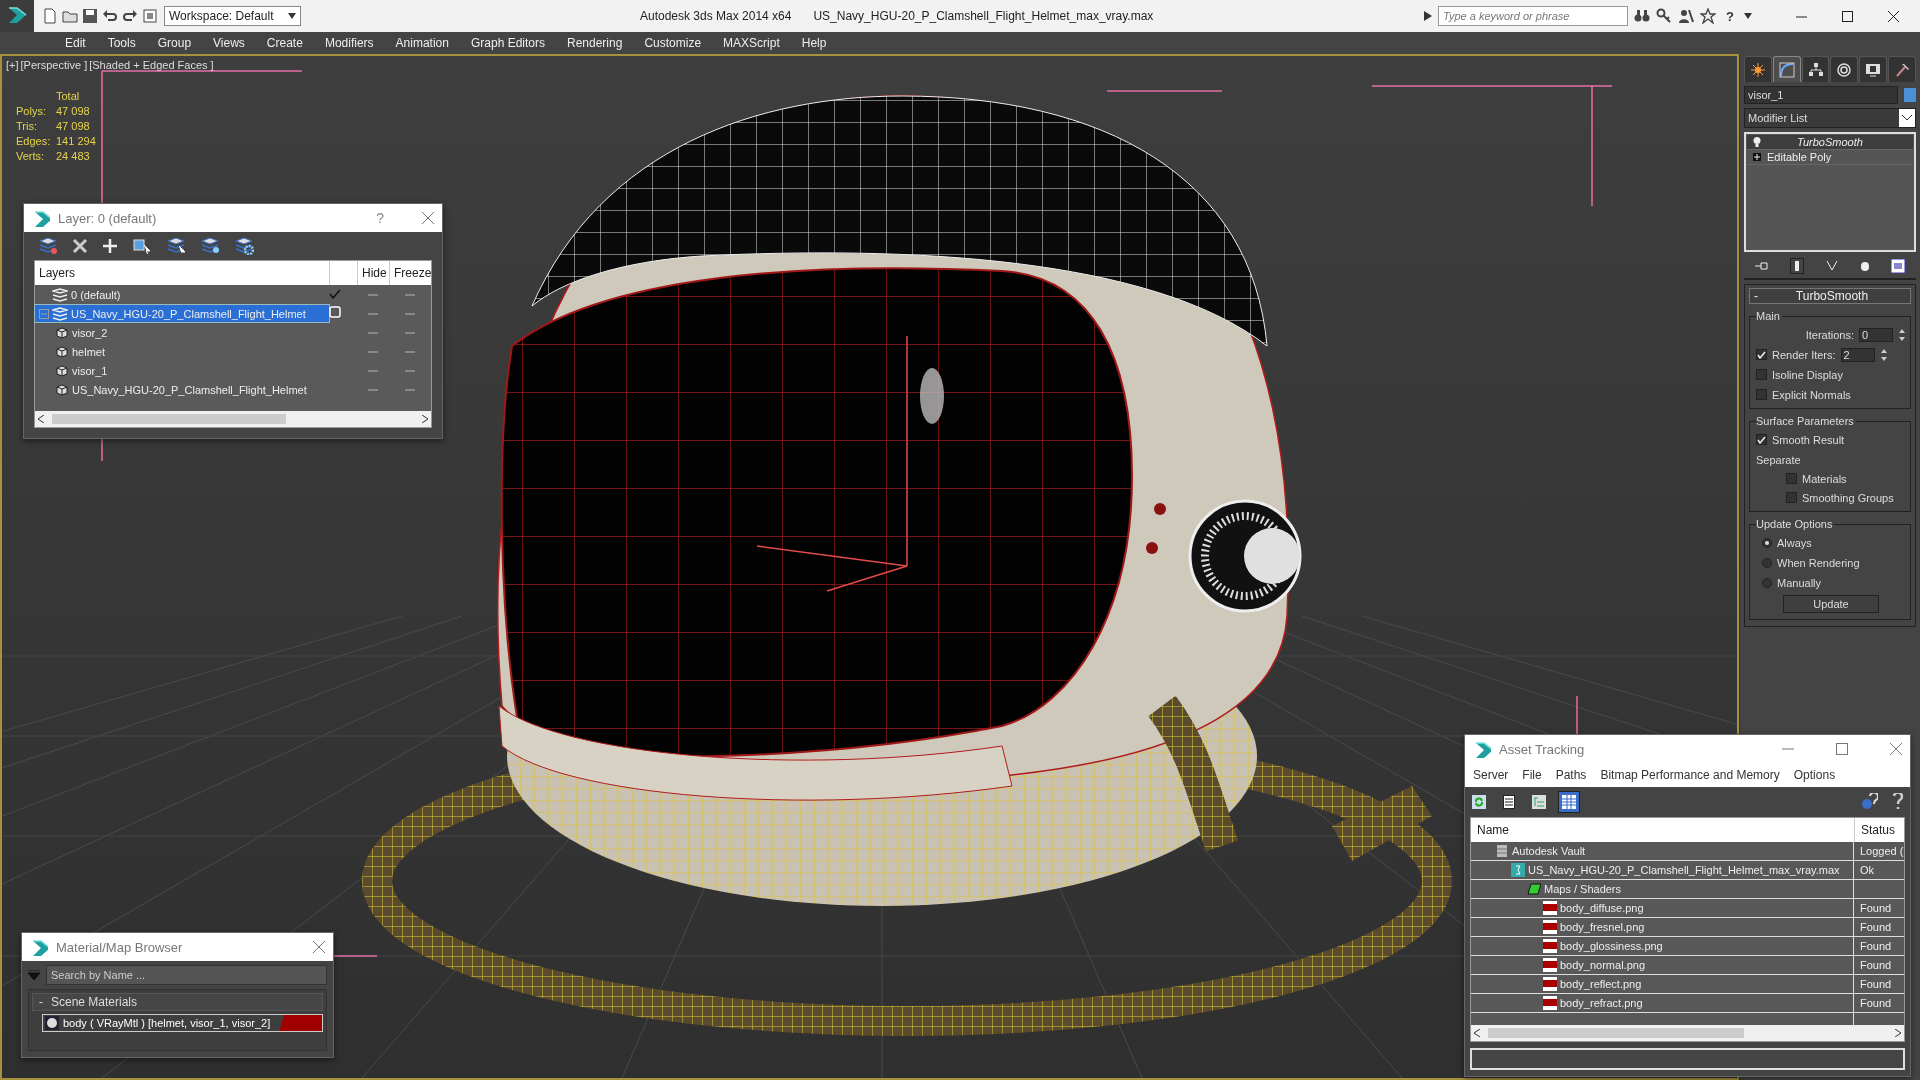 The width and height of the screenshot is (1920, 1080). I want to click on object-color-swatch, so click(1910, 95).